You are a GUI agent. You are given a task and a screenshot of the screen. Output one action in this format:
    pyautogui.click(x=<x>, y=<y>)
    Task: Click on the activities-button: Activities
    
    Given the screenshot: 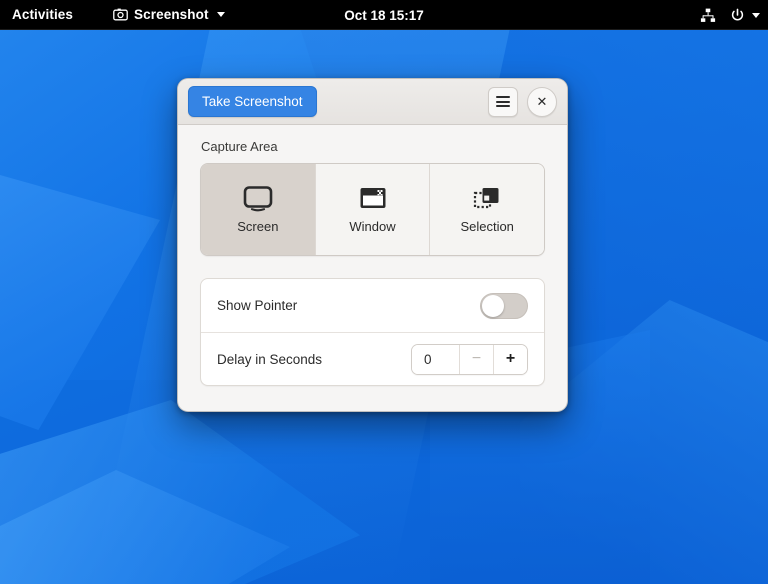 What is the action you would take?
    pyautogui.click(x=41, y=15)
    